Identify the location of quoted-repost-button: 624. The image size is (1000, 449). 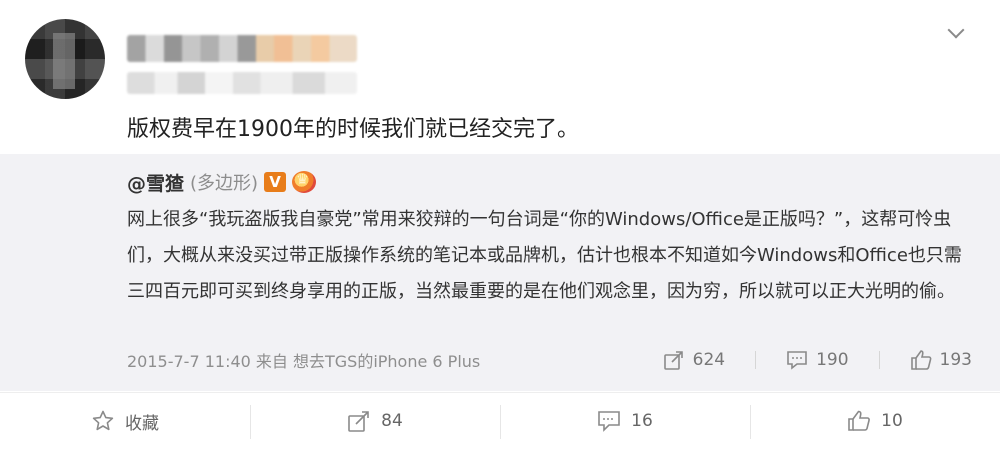
(694, 360).